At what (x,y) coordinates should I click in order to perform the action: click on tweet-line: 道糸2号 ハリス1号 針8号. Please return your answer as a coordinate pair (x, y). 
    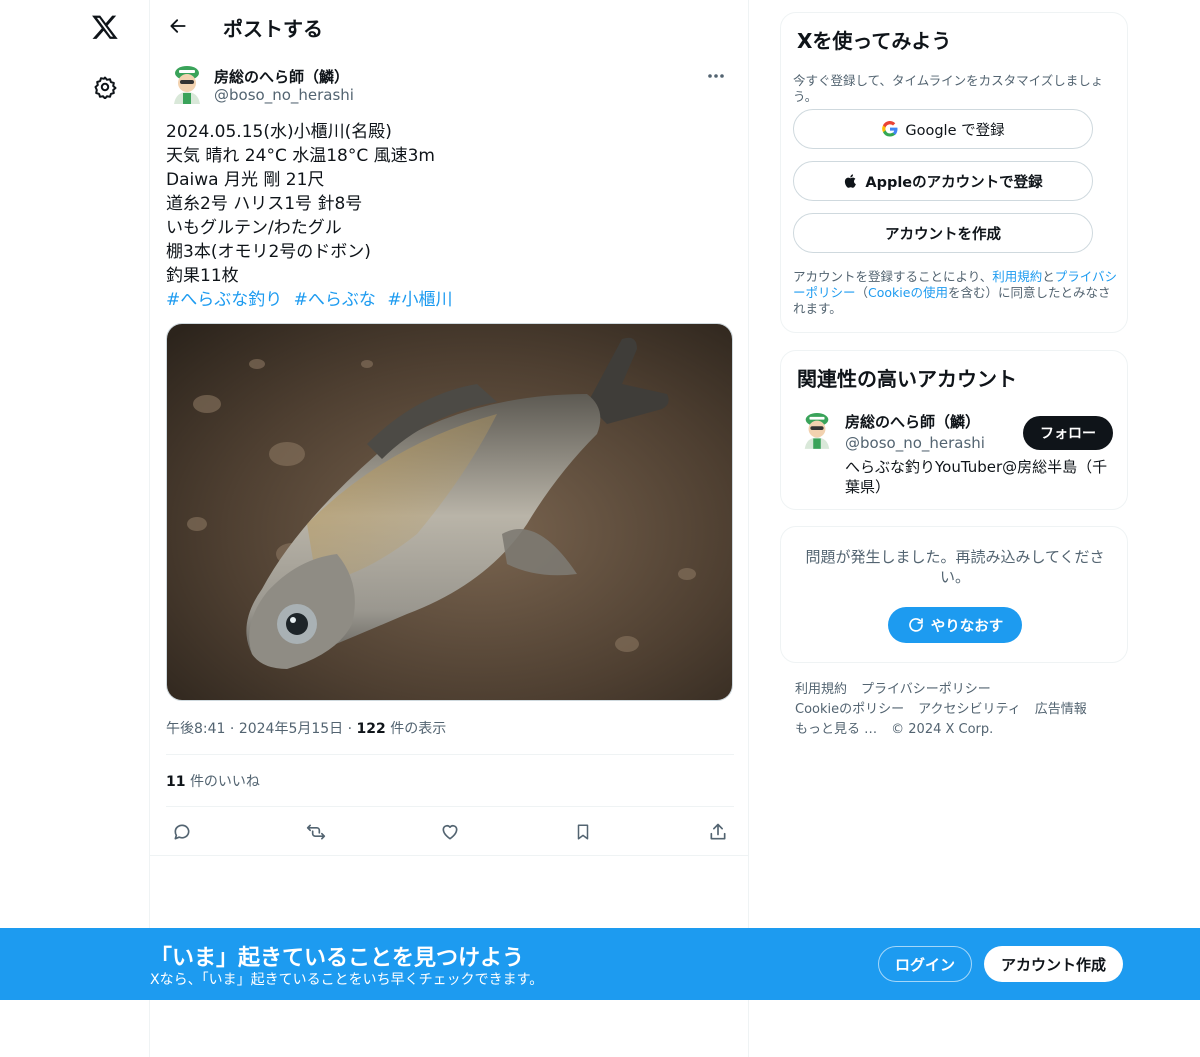
    Looking at the image, I should click on (264, 204).